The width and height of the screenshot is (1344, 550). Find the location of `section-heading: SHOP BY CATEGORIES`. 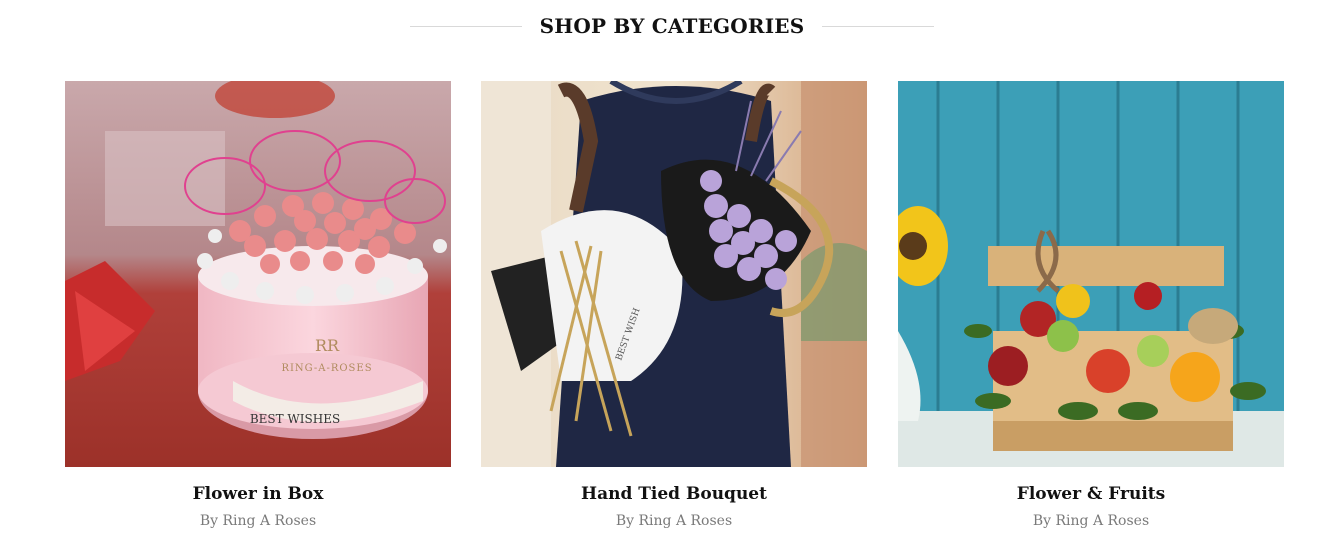

section-heading: SHOP BY CATEGORIES is located at coordinates (672, 26).